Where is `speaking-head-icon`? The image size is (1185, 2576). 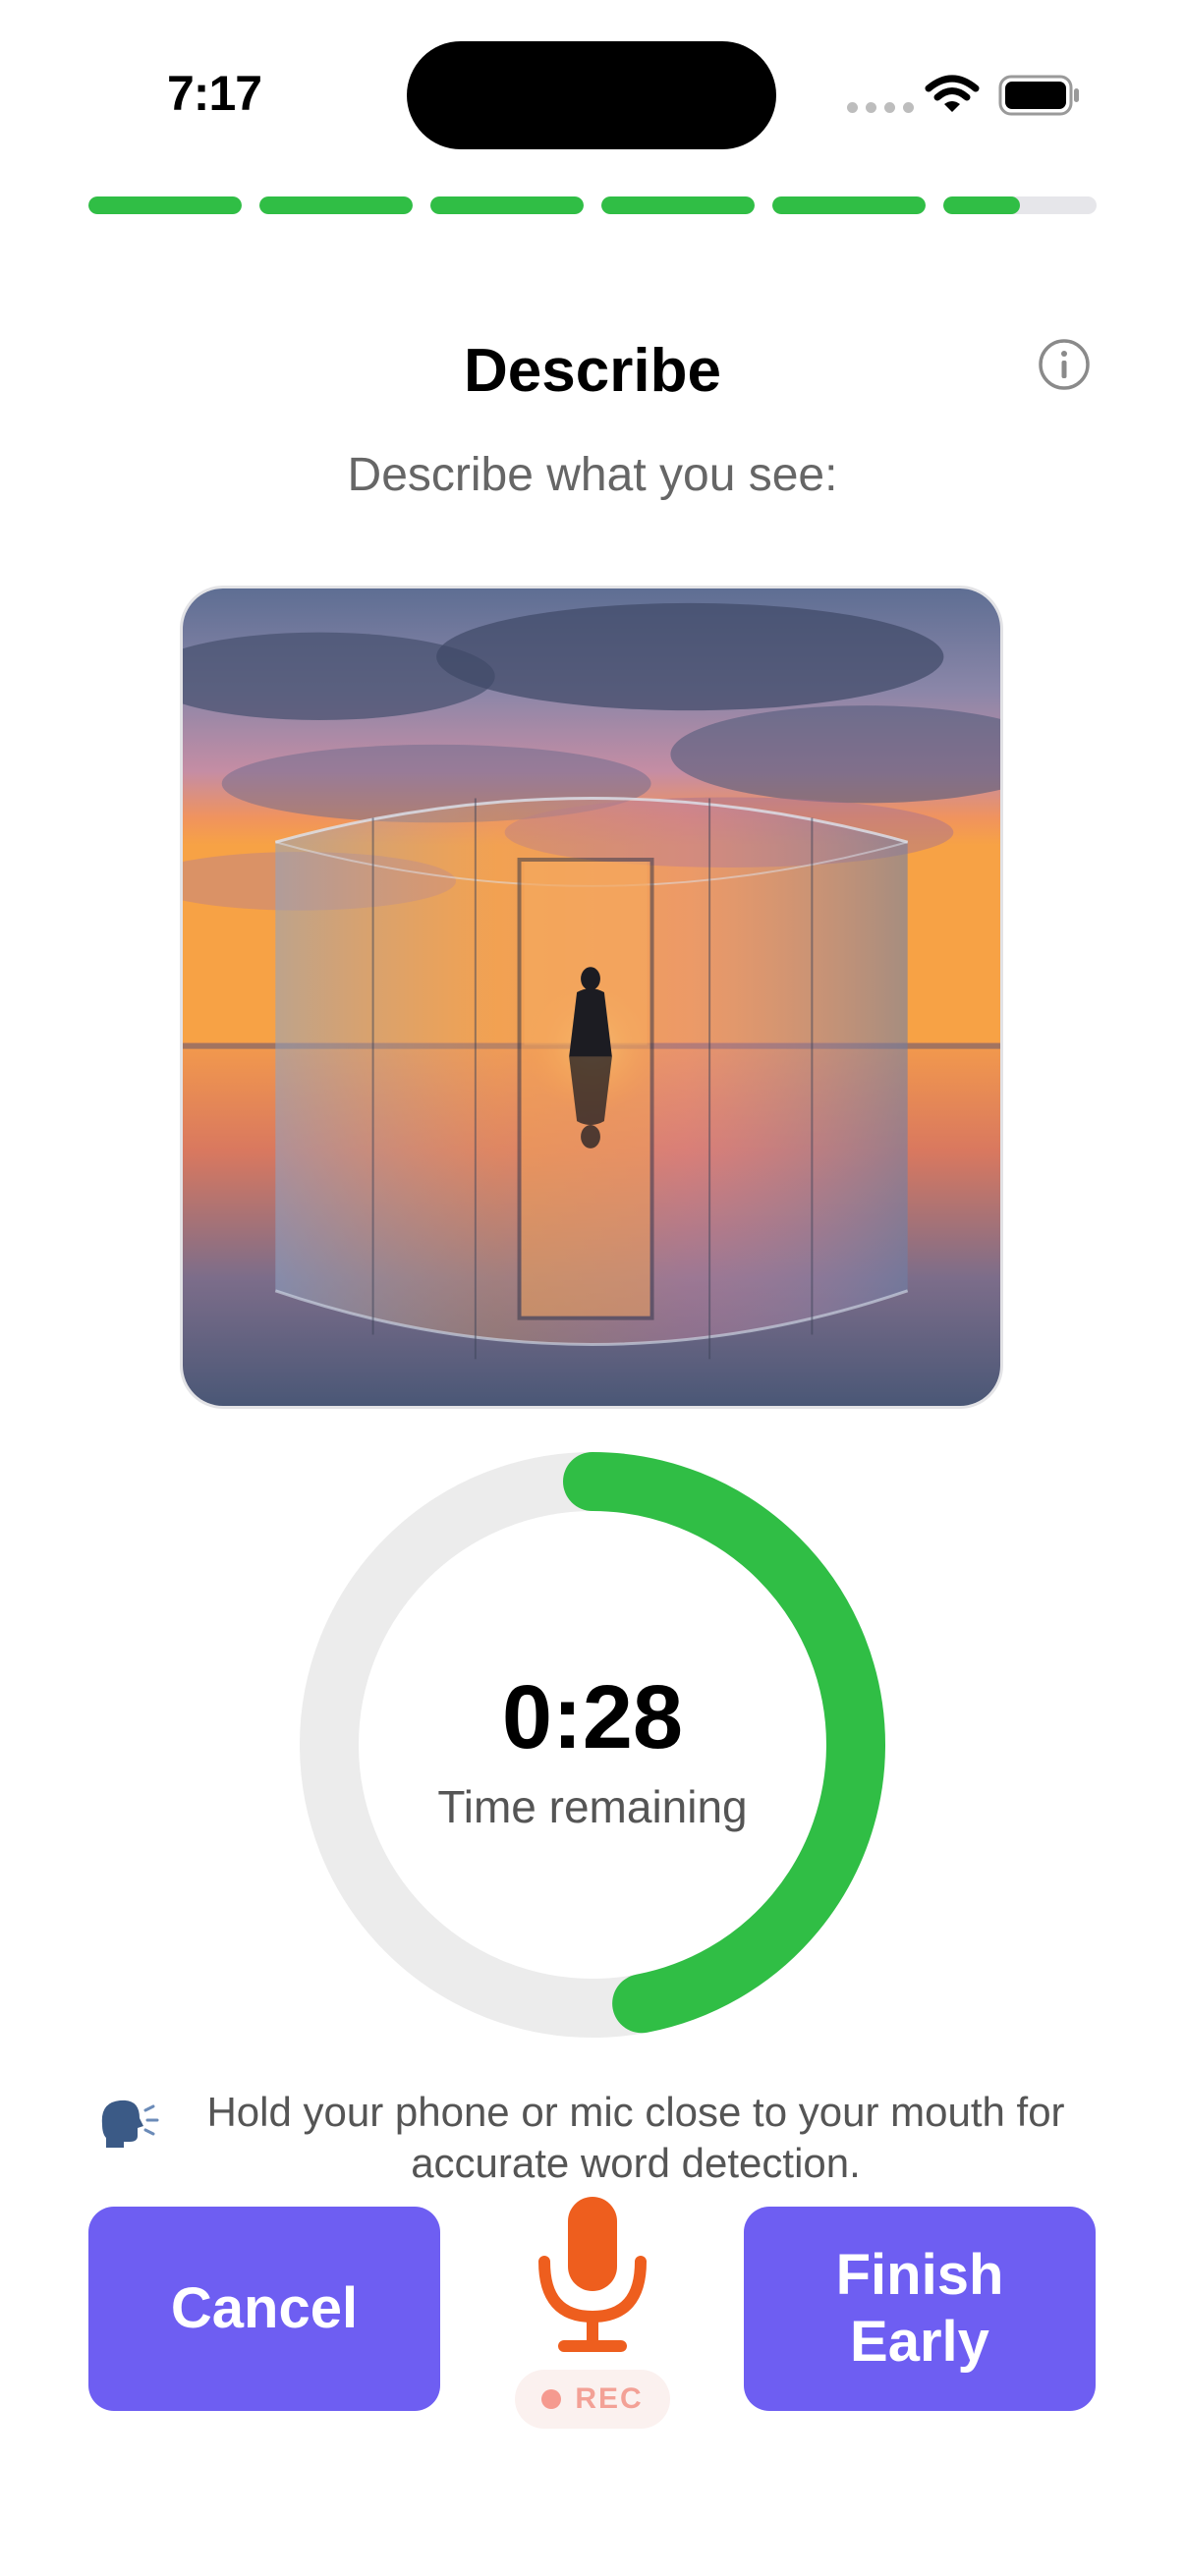 speaking-head-icon is located at coordinates (130, 2124).